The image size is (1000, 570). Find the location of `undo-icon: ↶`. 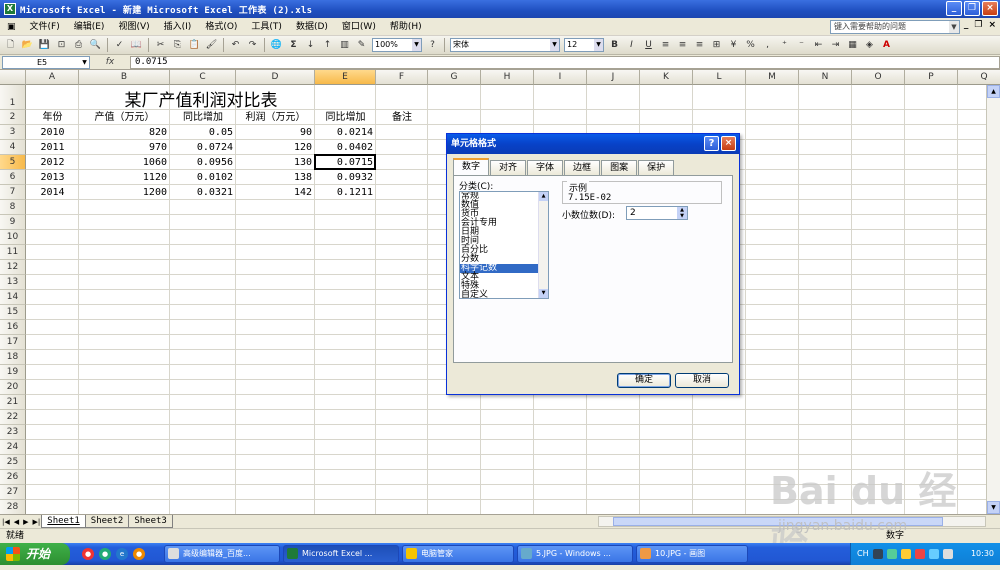

undo-icon: ↶ is located at coordinates (235, 45).